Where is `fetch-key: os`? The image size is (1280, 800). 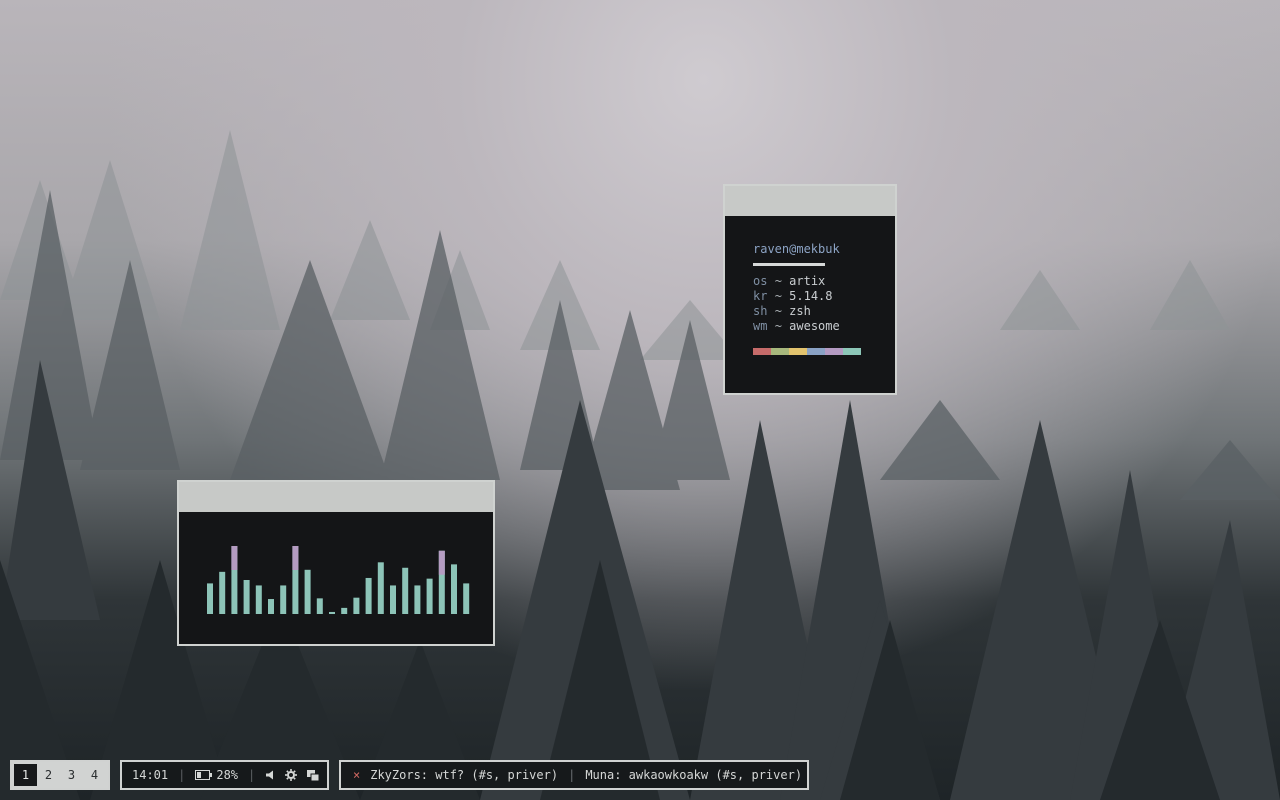 fetch-key: os is located at coordinates (760, 281).